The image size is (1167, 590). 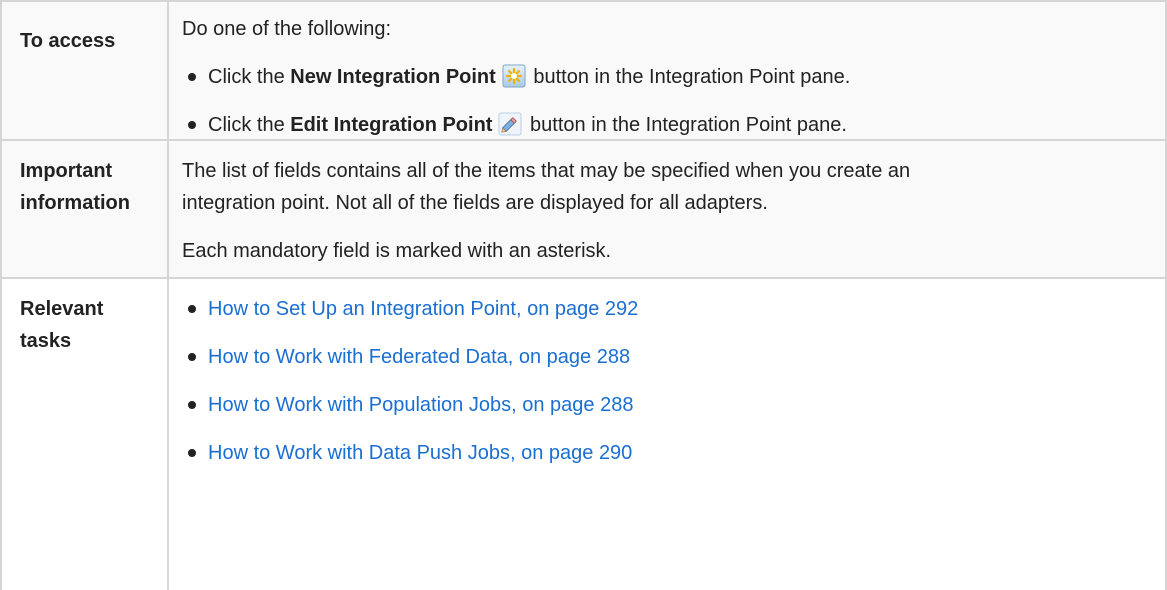 I want to click on row-label-cell: To access, so click(x=84, y=70).